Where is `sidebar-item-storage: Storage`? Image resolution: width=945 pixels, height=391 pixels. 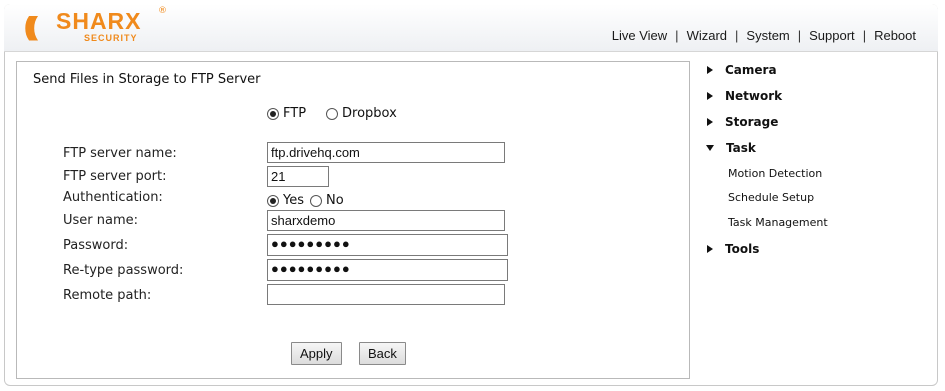
sidebar-item-storage: Storage is located at coordinates (742, 122).